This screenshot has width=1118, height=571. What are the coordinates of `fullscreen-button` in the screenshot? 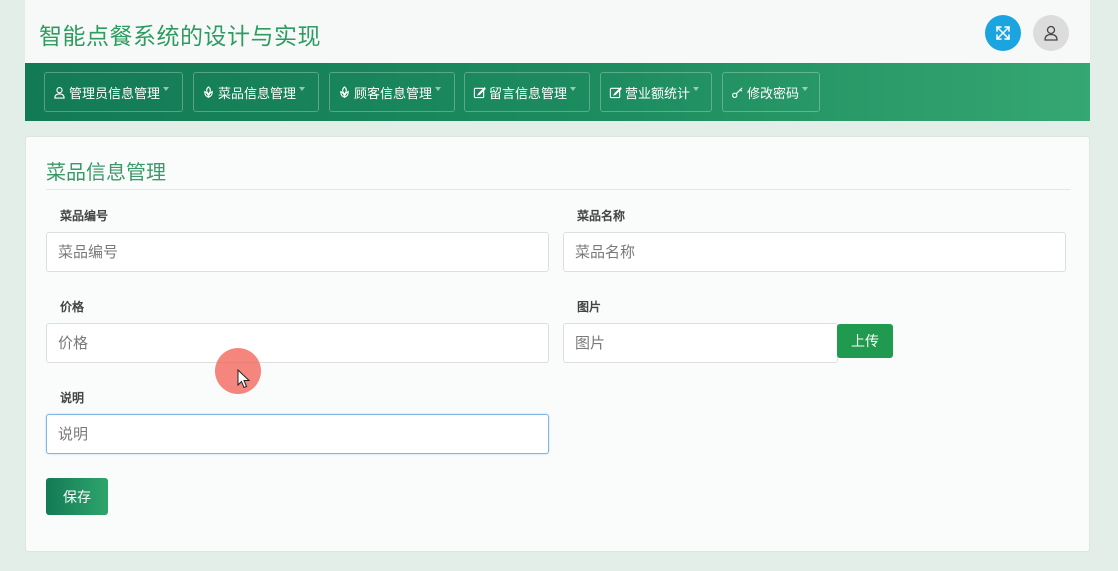 It's located at (1003, 33).